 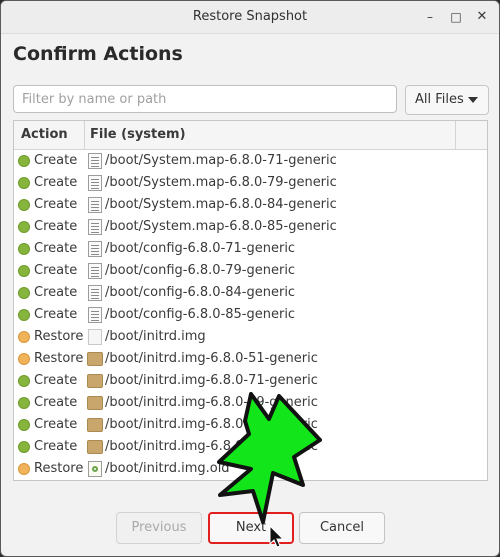 I want to click on table-row: Create/boot/initrd.img-6.8.0-85-generic, so click(x=250, y=447).